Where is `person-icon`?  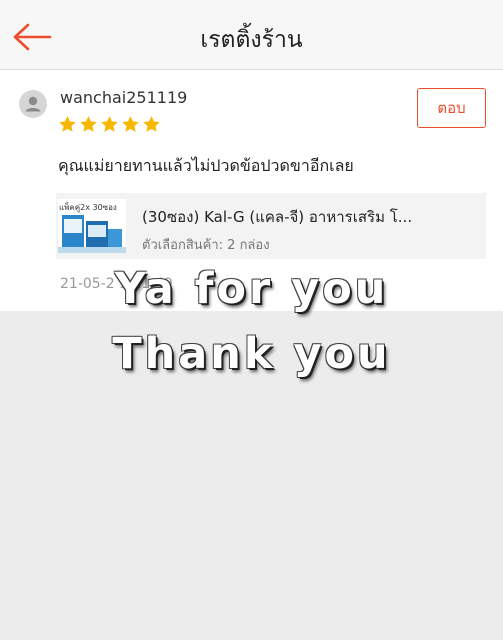 person-icon is located at coordinates (33, 104).